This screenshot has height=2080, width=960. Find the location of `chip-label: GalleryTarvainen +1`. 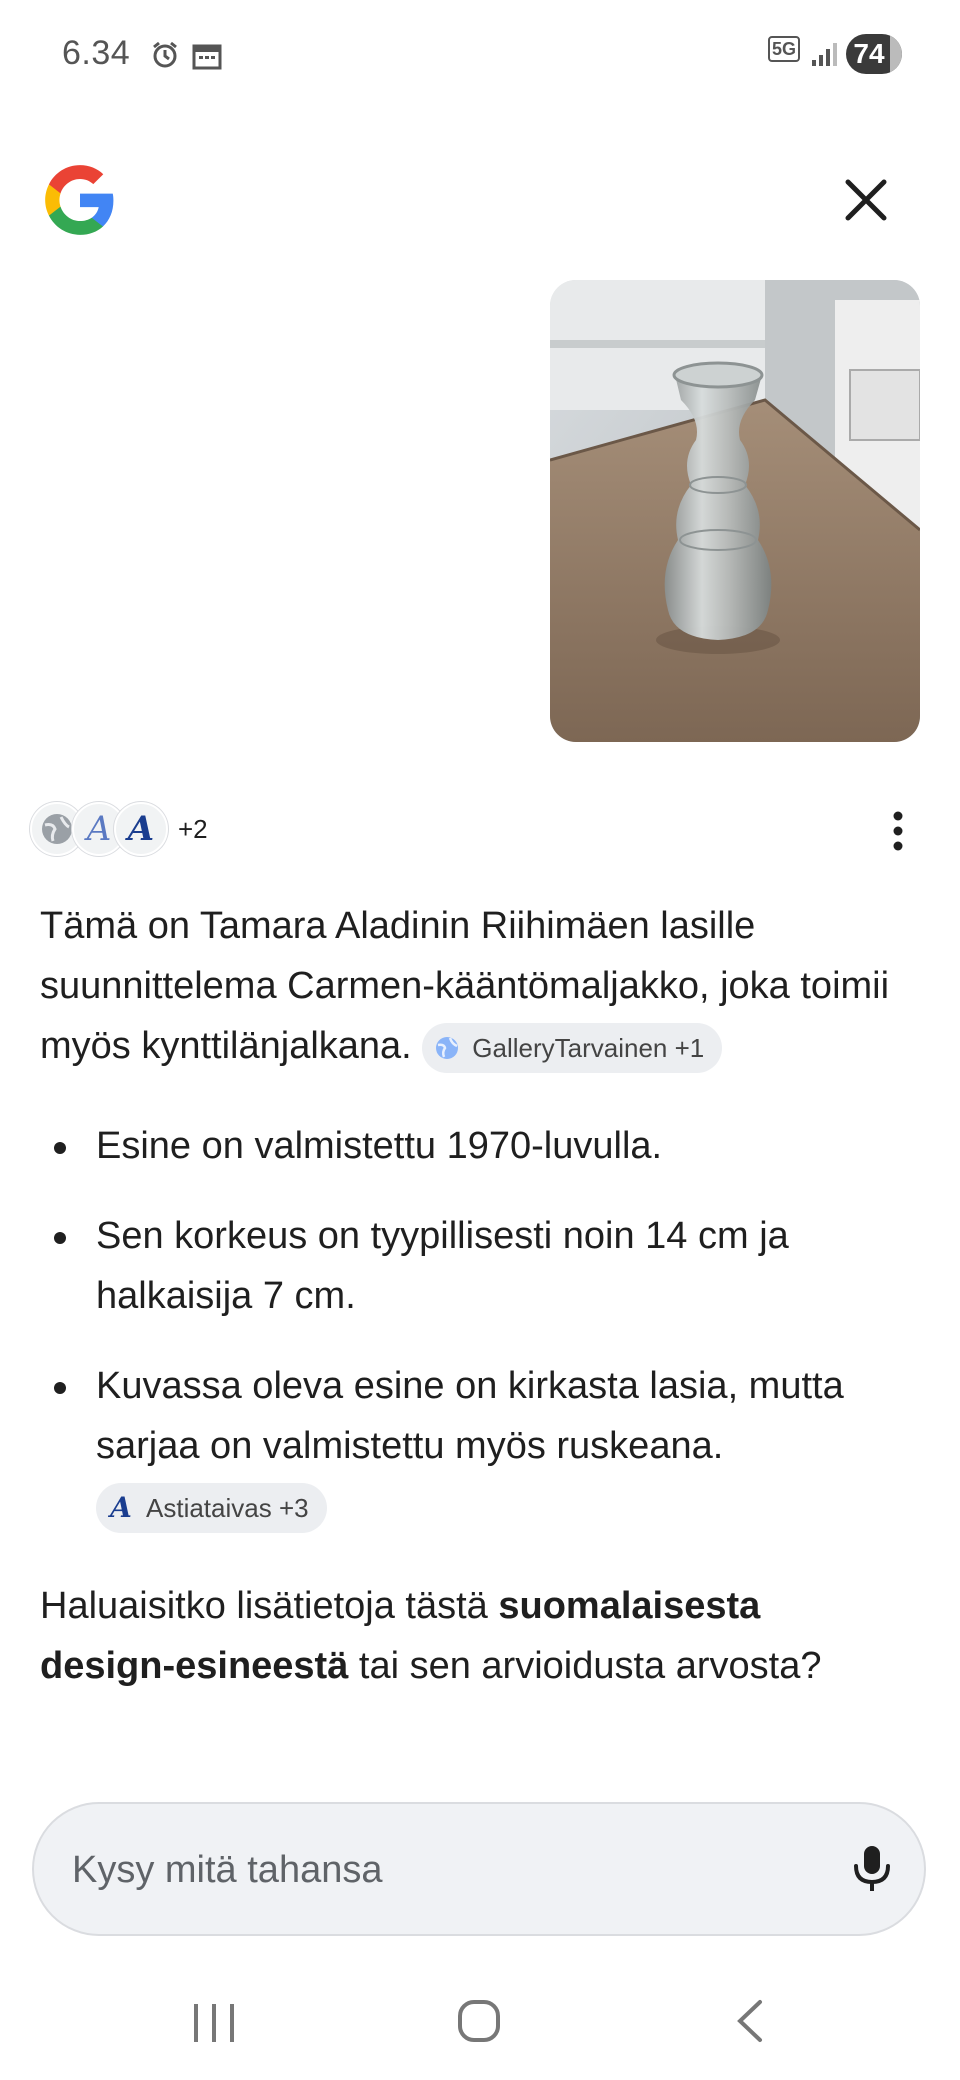

chip-label: GalleryTarvainen +1 is located at coordinates (588, 1047).